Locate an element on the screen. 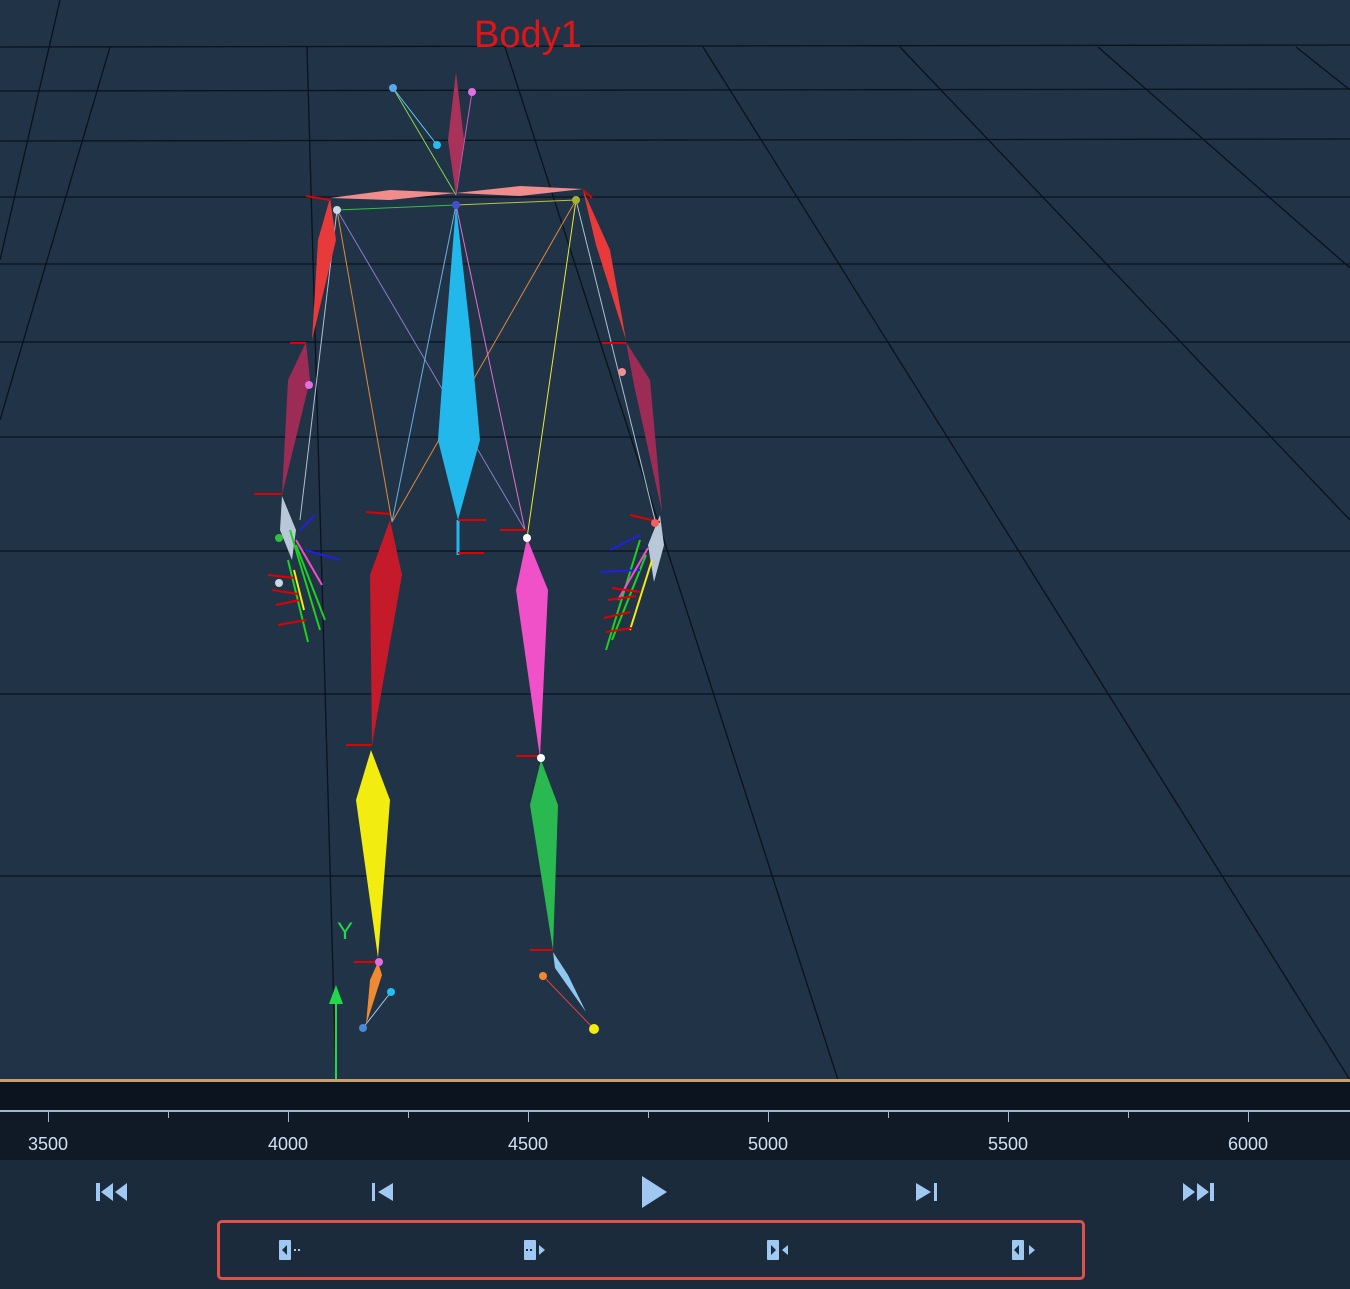 Image resolution: width=1350 pixels, height=1289 pixels. step-back-icon is located at coordinates (382, 1192).